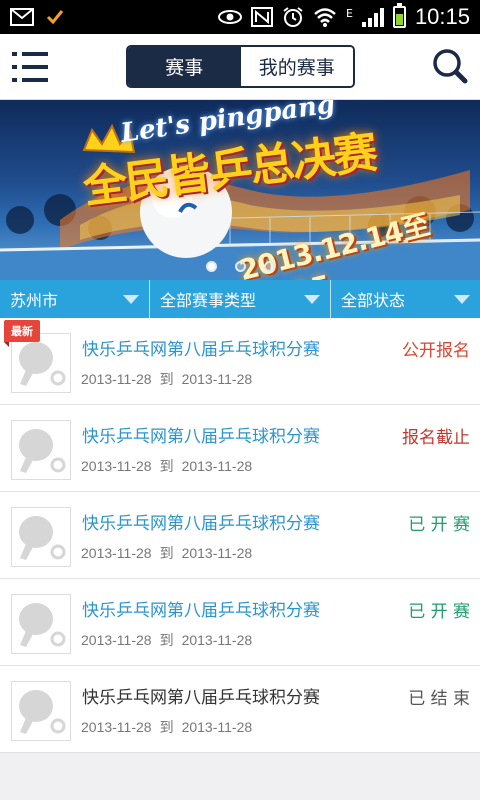 The height and width of the screenshot is (800, 480). I want to click on filter-bar: 苏州市 全部赛事类型 全部状态, so click(240, 299).